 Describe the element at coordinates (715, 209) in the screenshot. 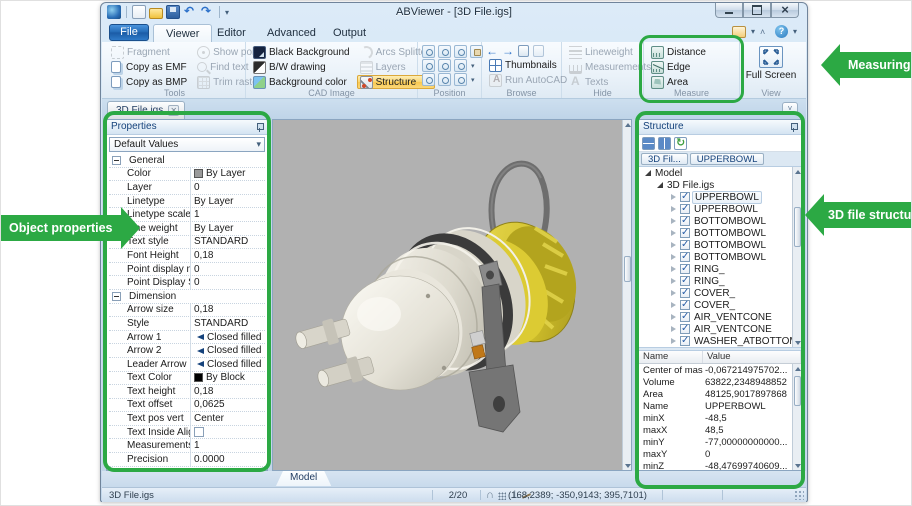

I see `tree-item-upperbowl: UPPERBOWL` at that location.